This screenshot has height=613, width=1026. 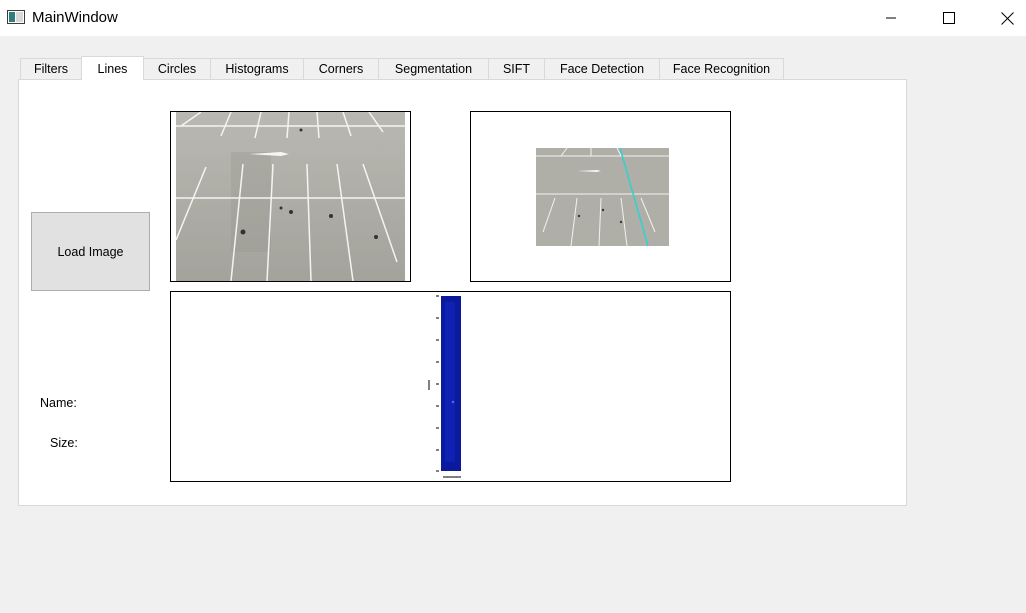 What do you see at coordinates (341, 68) in the screenshot?
I see `tab-corners: Corners` at bounding box center [341, 68].